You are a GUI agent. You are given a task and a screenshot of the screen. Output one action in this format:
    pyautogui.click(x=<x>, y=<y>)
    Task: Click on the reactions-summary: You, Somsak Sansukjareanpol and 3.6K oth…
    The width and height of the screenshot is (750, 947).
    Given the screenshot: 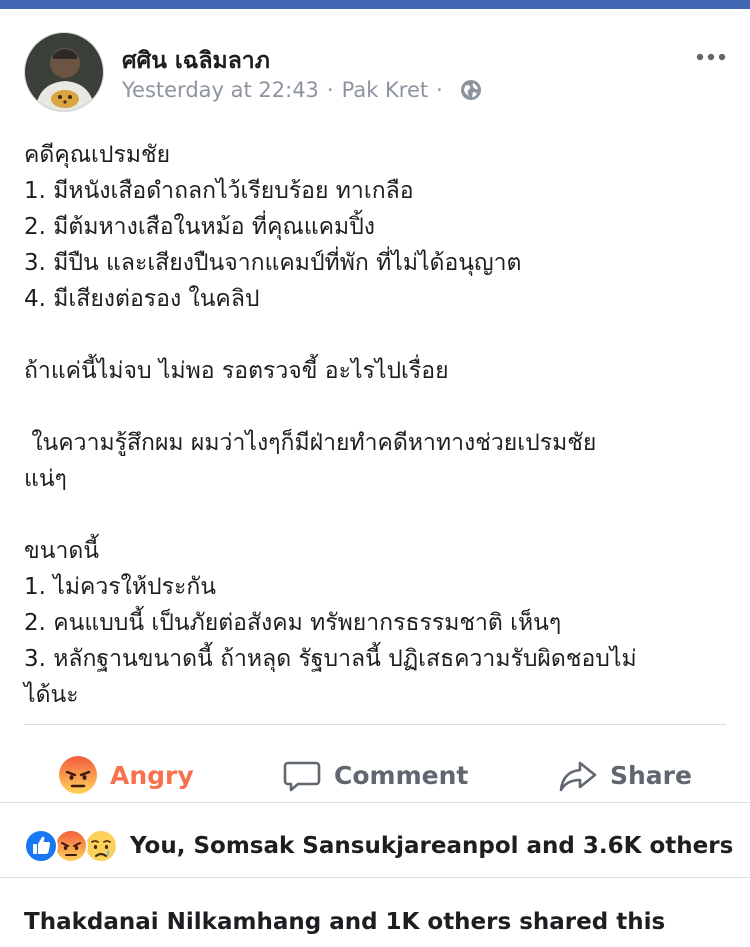 What is the action you would take?
    pyautogui.click(x=378, y=846)
    